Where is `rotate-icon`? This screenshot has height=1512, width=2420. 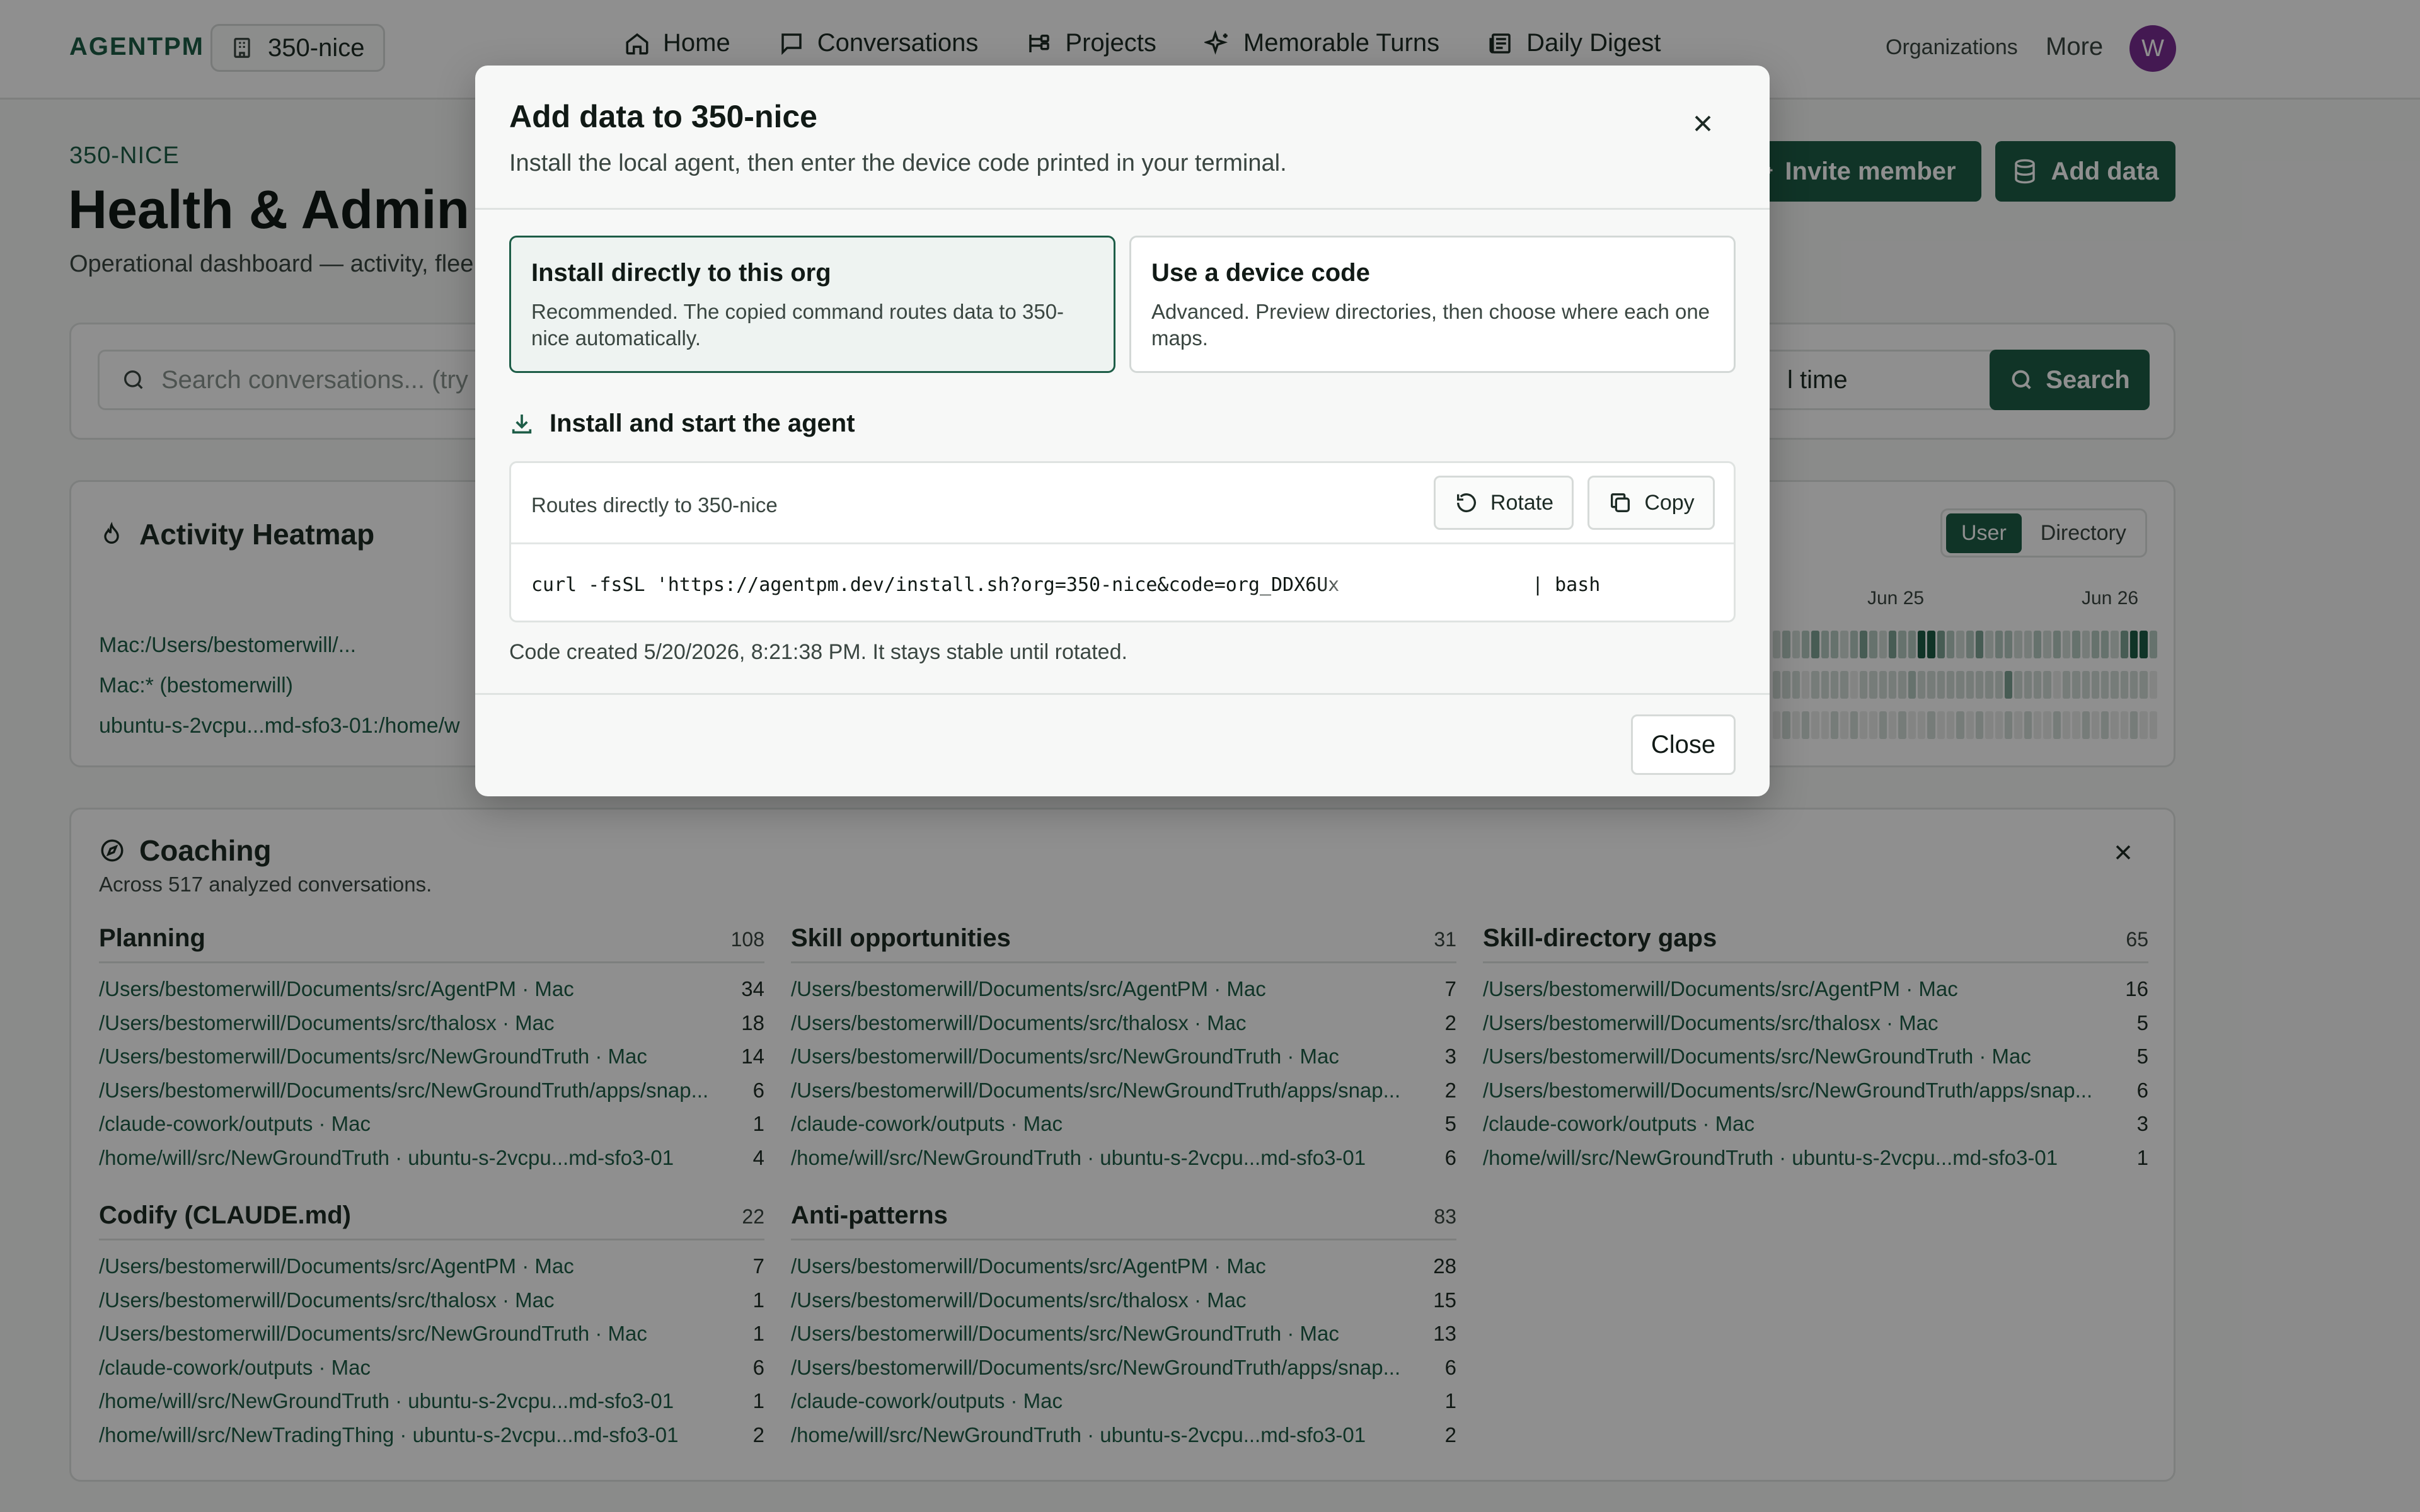
rotate-icon is located at coordinates (1466, 503).